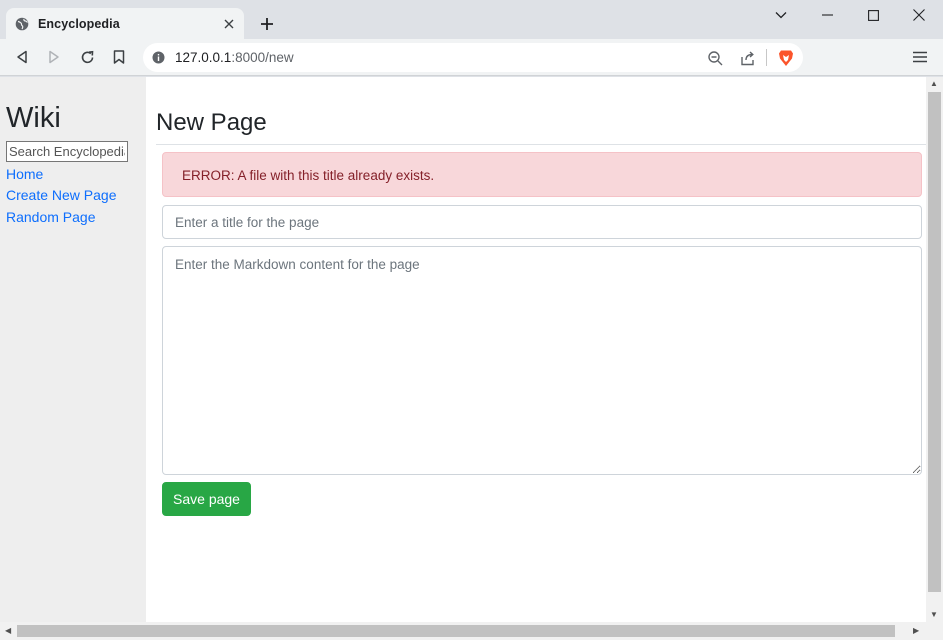 The width and height of the screenshot is (943, 640). I want to click on hamburger-menu-icon, so click(920, 57).